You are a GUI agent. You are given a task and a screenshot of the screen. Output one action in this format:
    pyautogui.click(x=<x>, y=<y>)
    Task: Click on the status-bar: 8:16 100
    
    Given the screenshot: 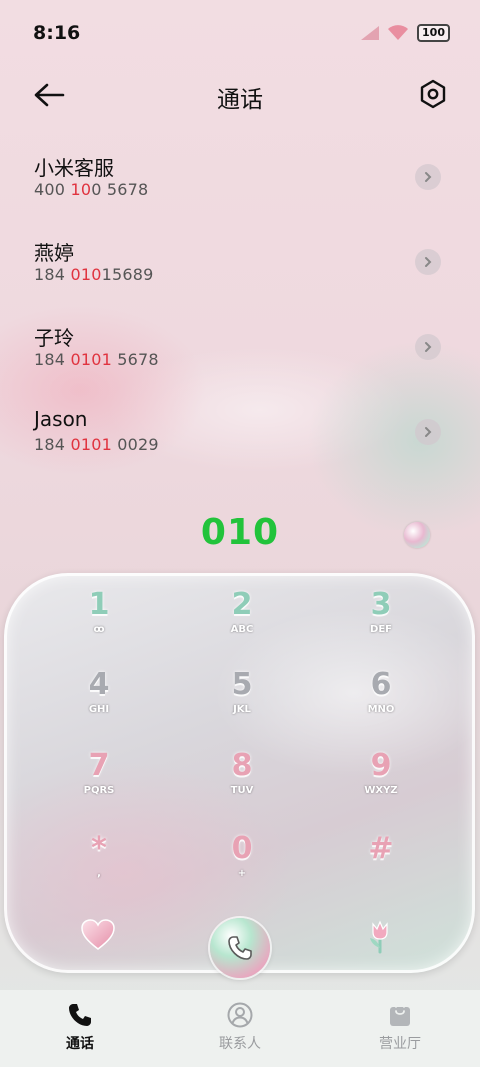 What is the action you would take?
    pyautogui.click(x=240, y=33)
    